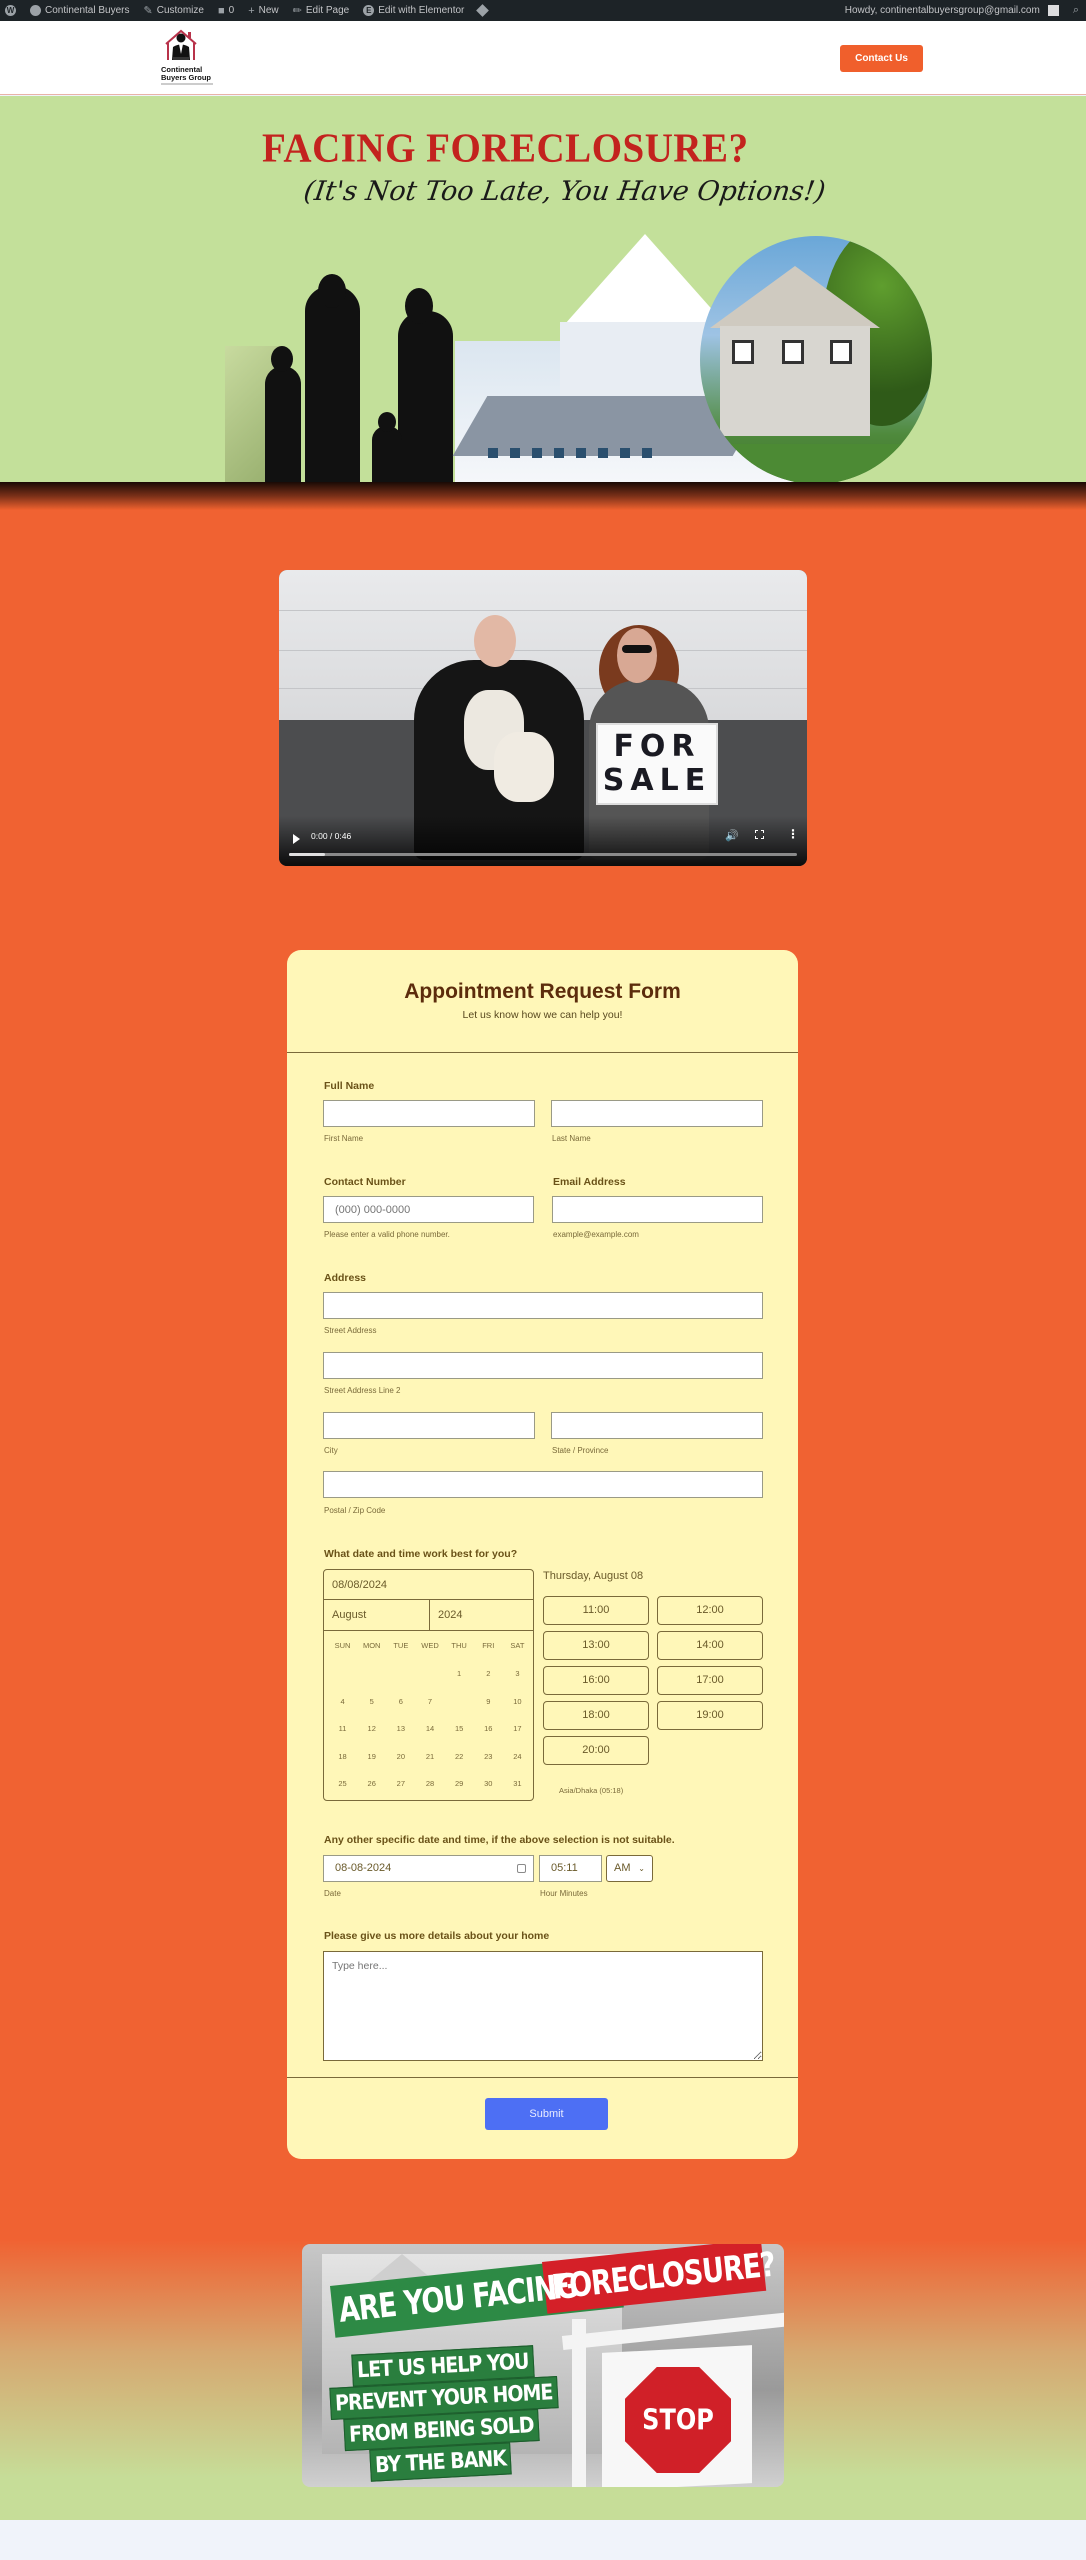  Describe the element at coordinates (641, 1868) in the screenshot. I see `chevron-down-icon: ⌄` at that location.